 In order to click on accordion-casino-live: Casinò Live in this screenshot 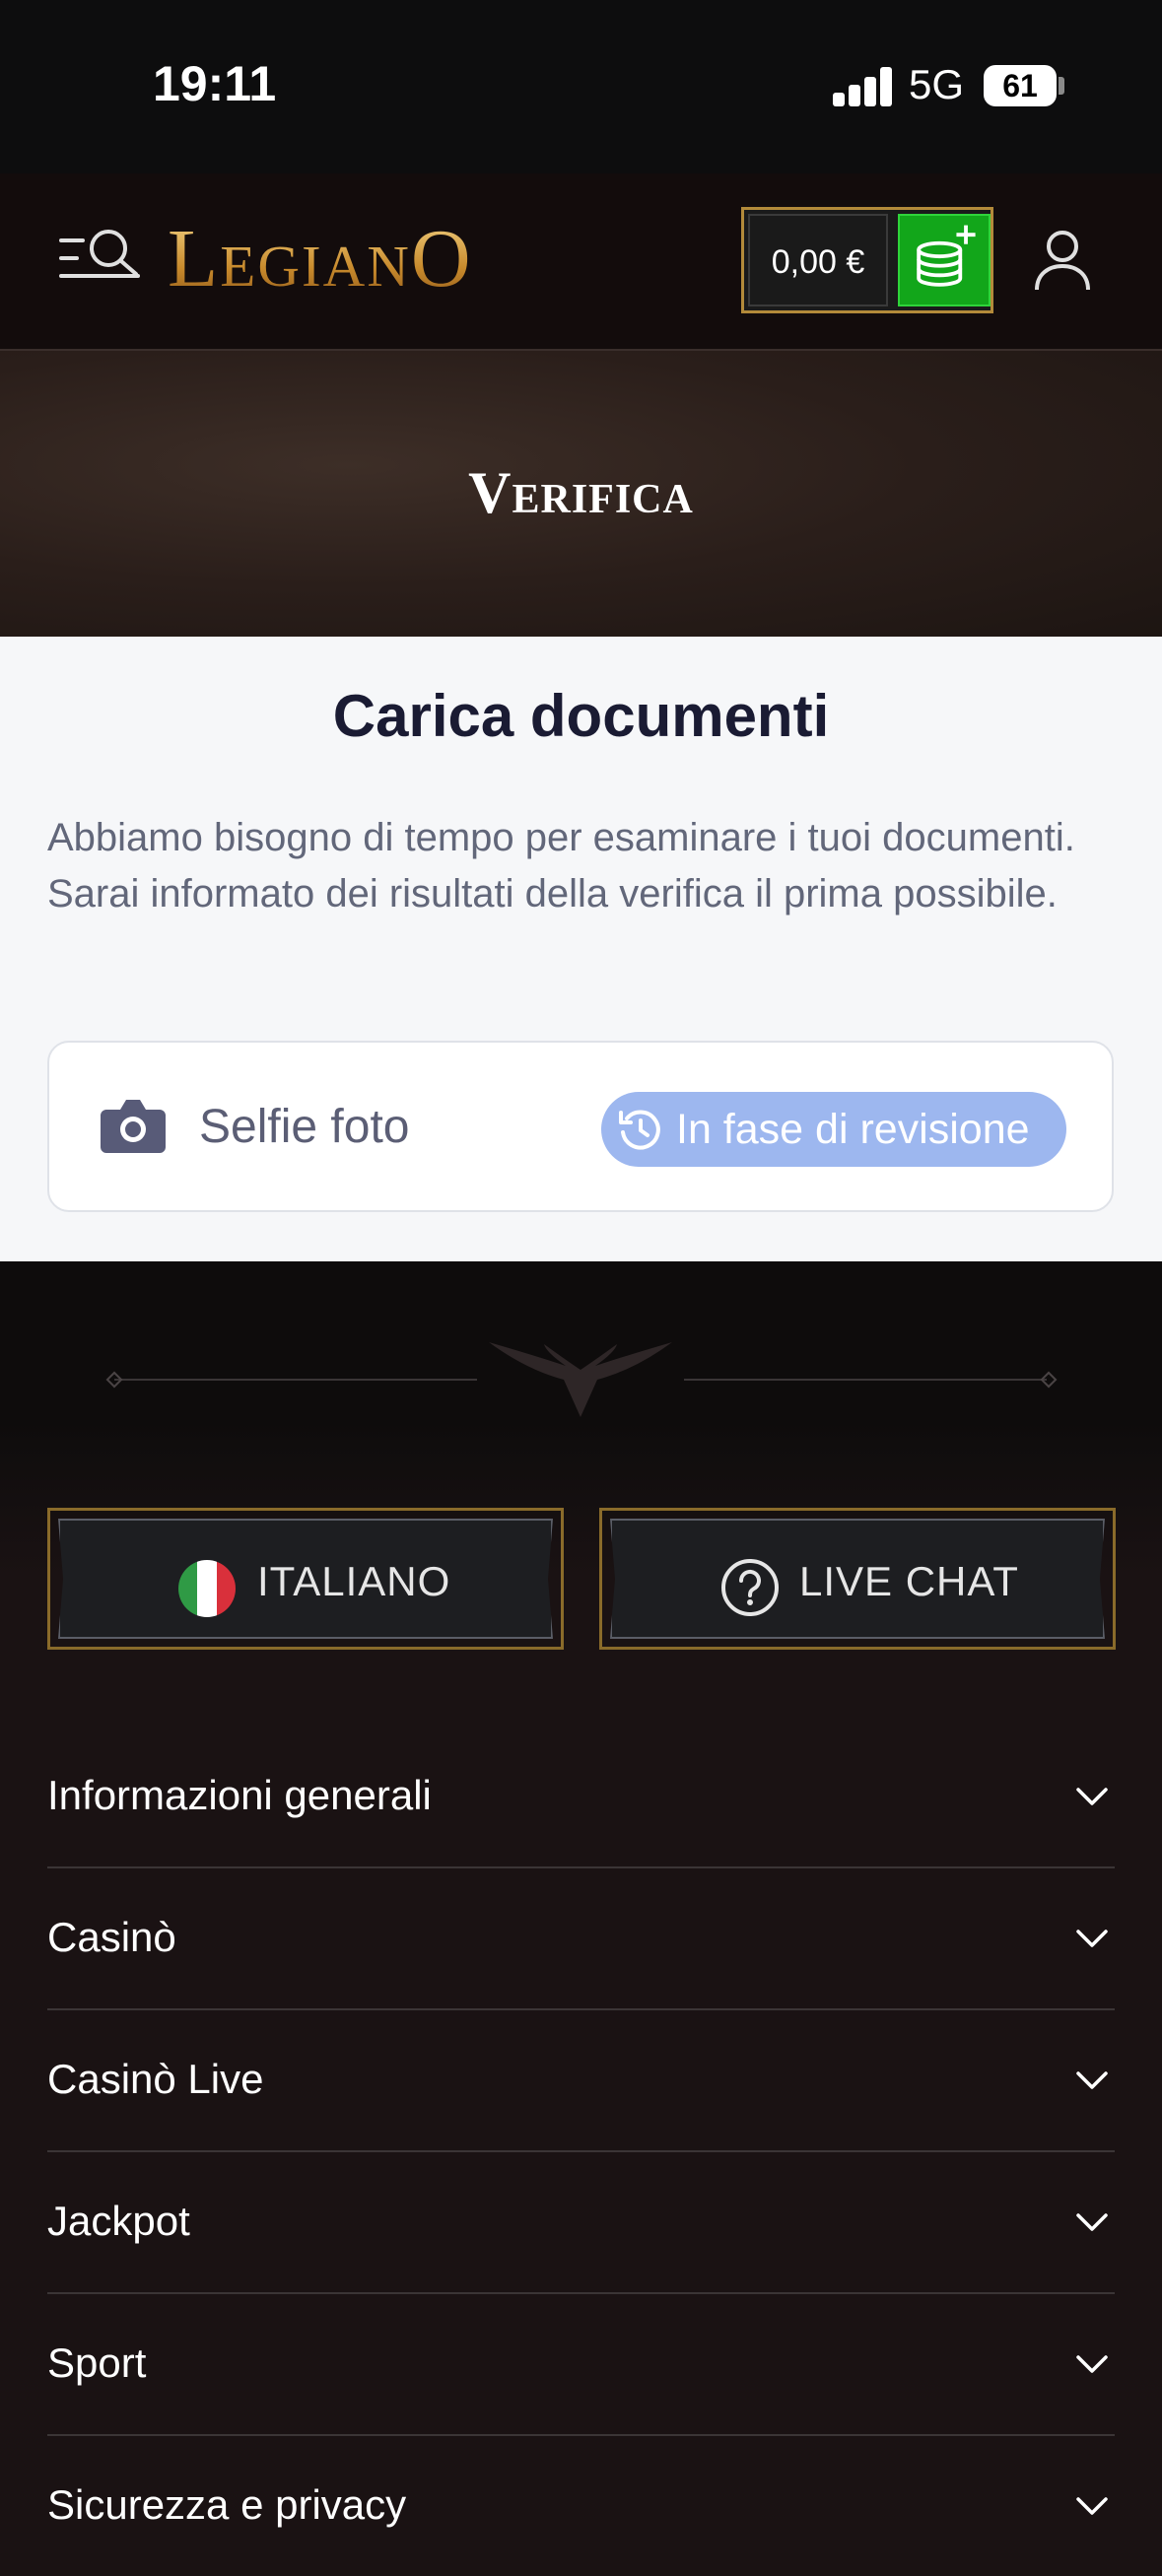, I will do `click(581, 2080)`.